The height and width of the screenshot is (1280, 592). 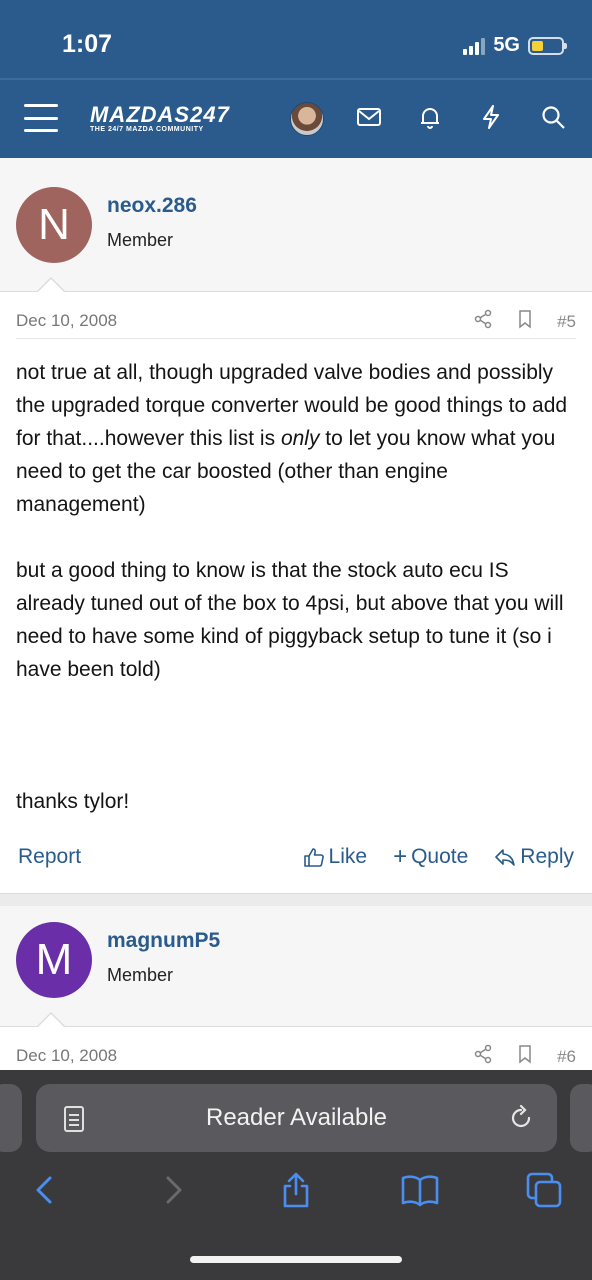 I want to click on site-logo: MAZDAS247 THE 24/7 MAZDA COMMUNITY, so click(x=170, y=122).